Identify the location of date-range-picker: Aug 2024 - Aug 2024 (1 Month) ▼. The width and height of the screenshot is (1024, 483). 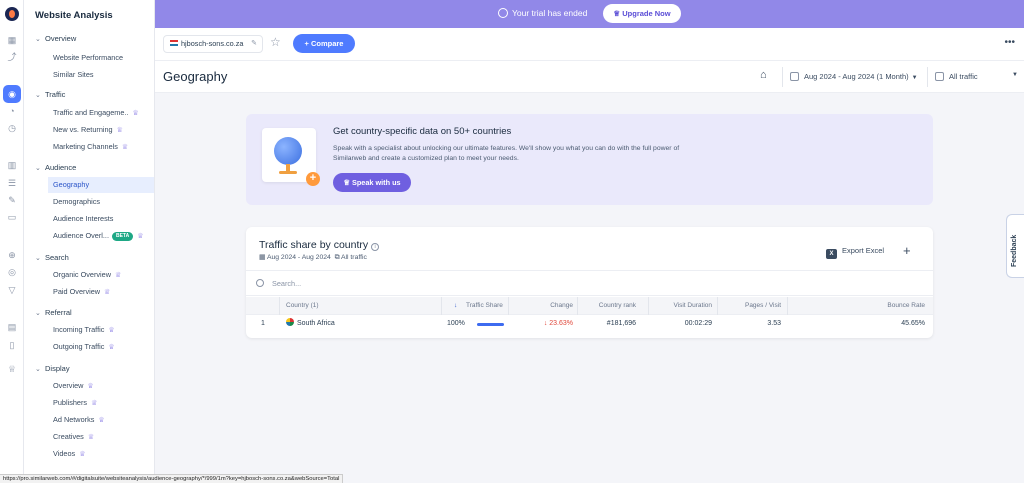
(854, 76).